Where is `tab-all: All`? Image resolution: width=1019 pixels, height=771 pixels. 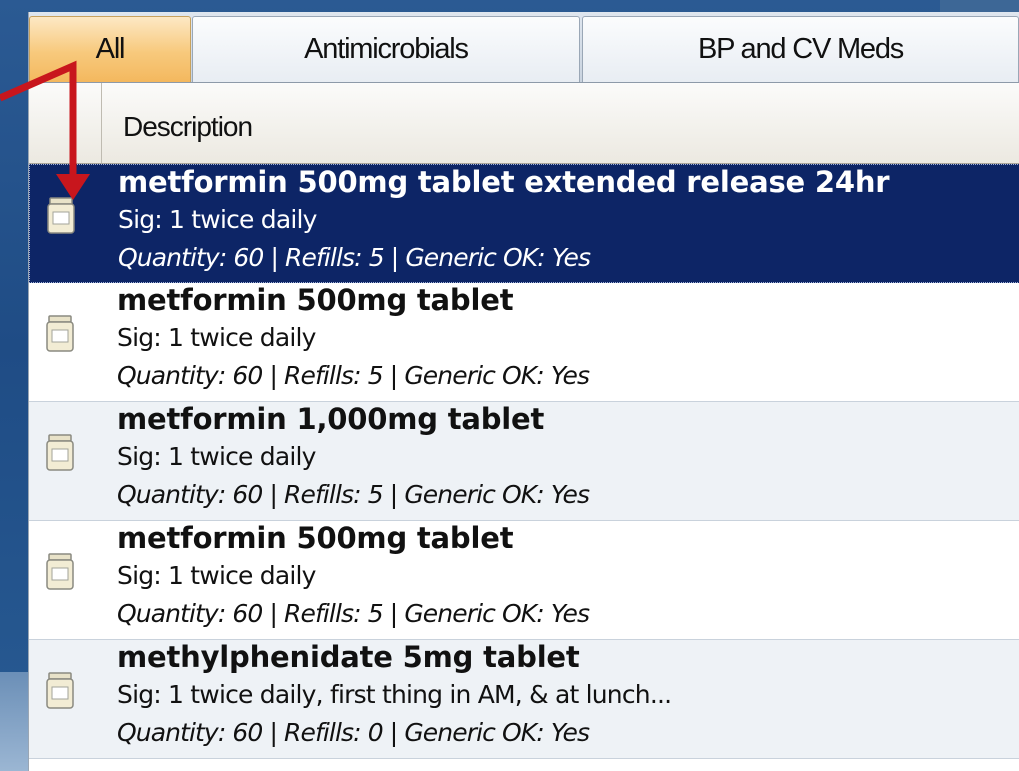
tab-all: All is located at coordinates (110, 49).